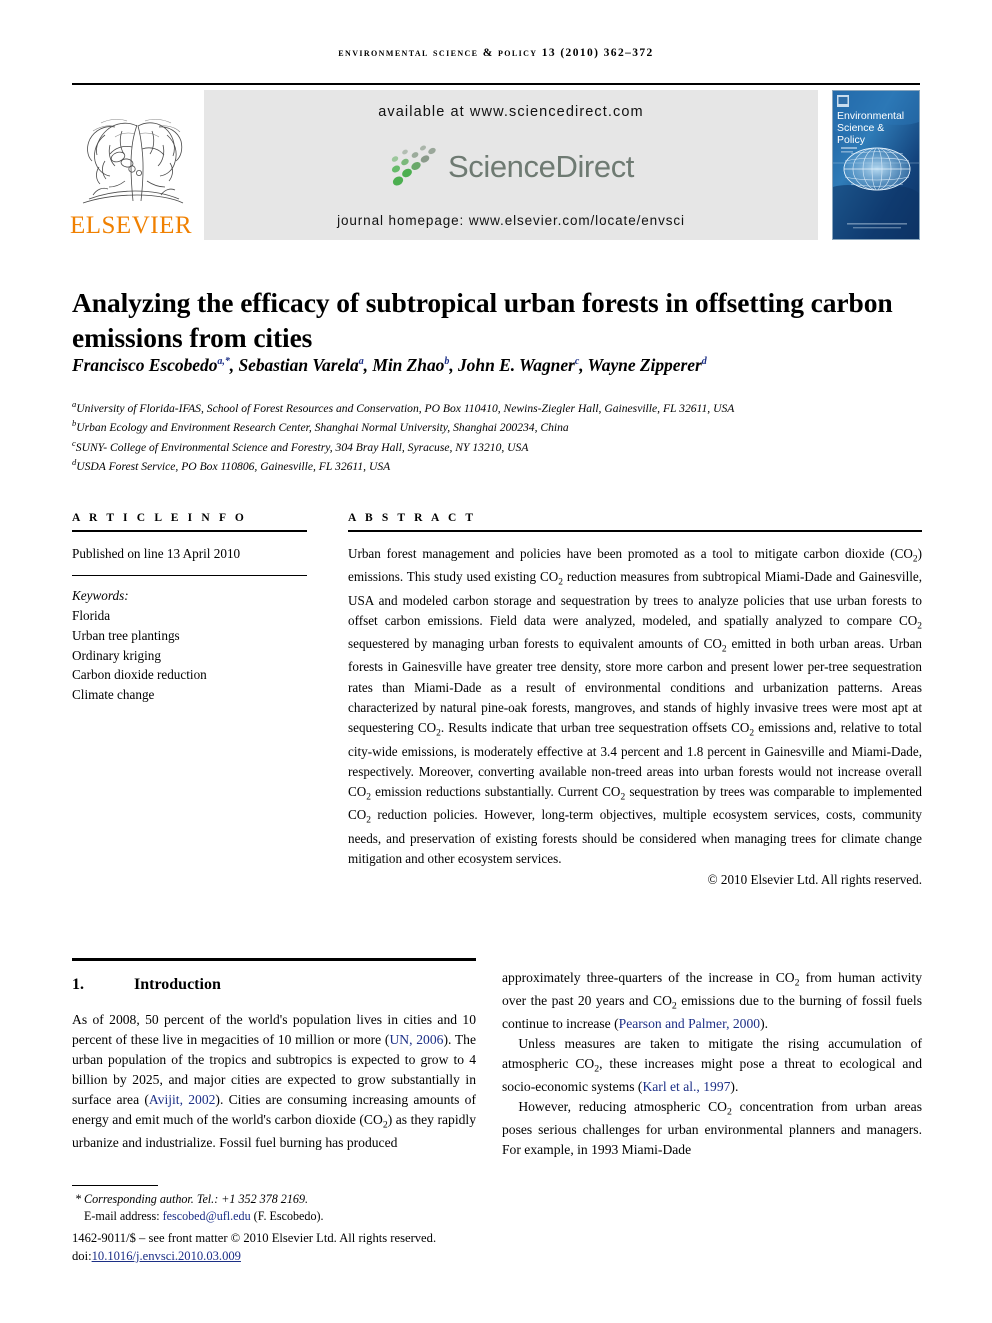 This screenshot has width=992, height=1323. What do you see at coordinates (91, 615) in the screenshot?
I see `keyword-item: Florida` at bounding box center [91, 615].